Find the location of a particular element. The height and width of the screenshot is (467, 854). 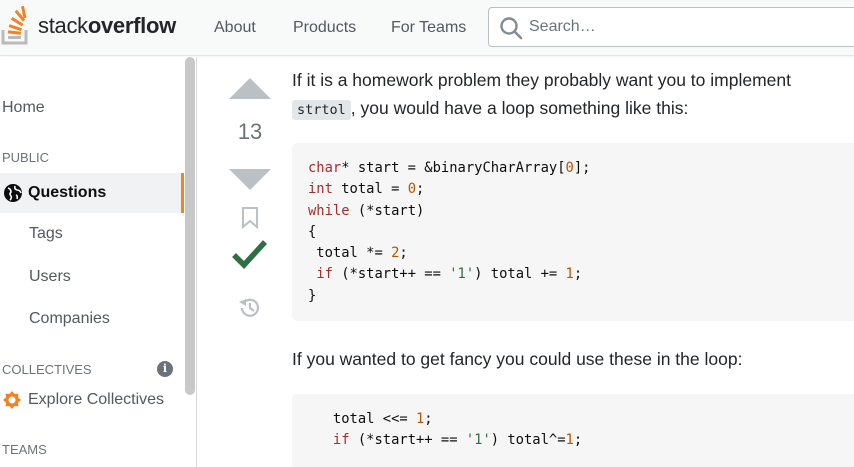

sidebar-item-label: Explore Collectives is located at coordinates (96, 399).